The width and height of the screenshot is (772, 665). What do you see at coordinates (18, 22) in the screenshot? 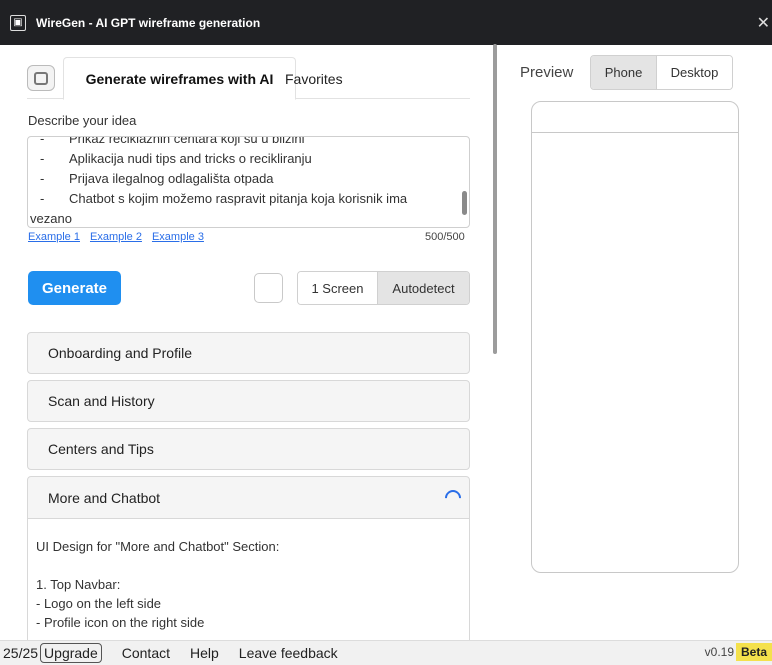
I see `app-icon: ▣` at bounding box center [18, 22].